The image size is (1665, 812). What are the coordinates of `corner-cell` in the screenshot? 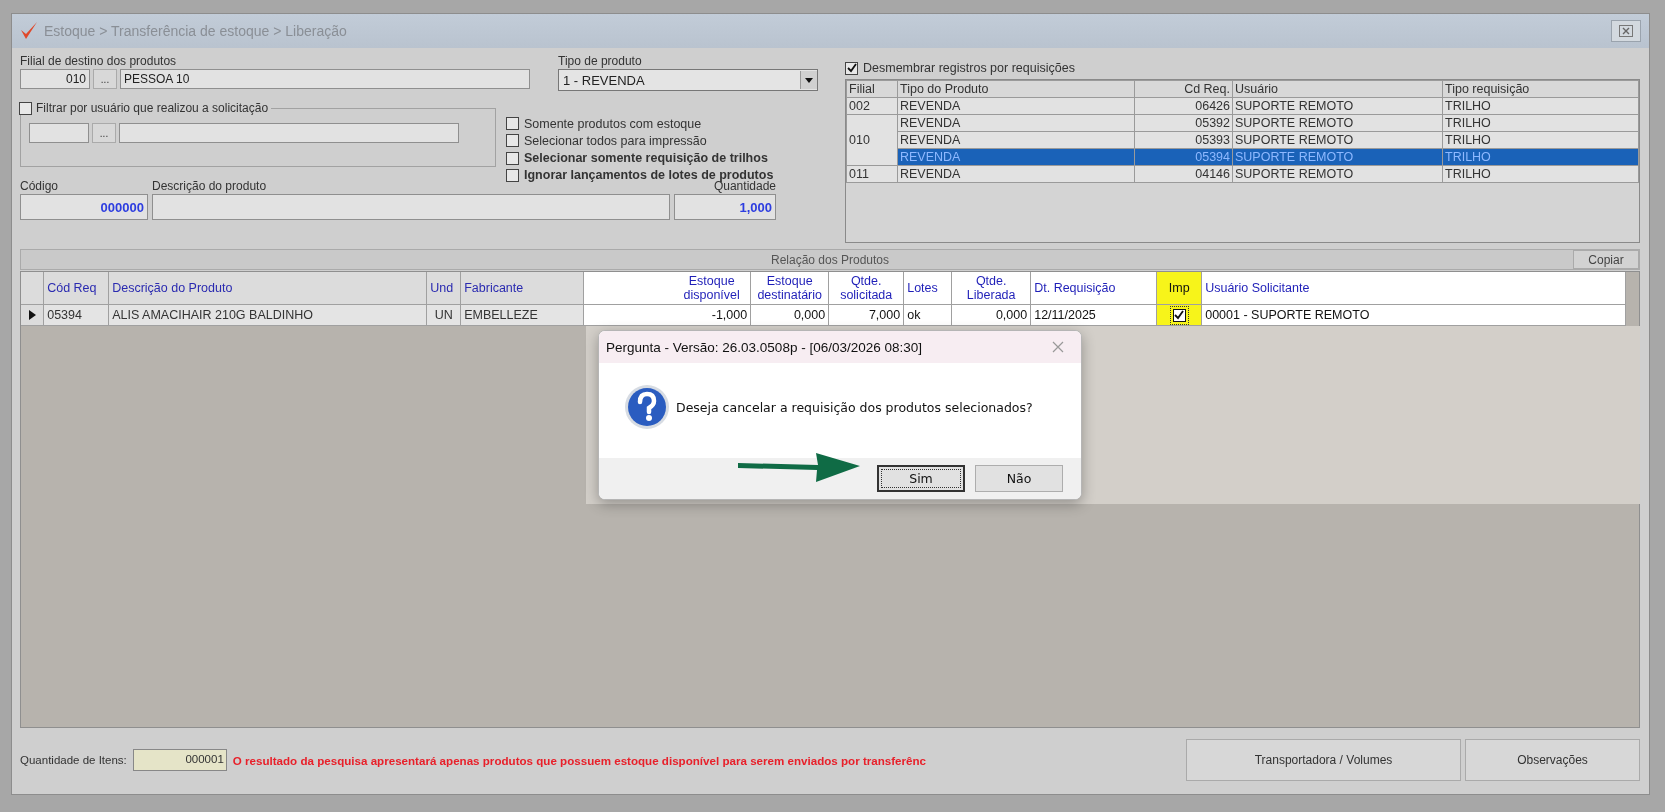 It's located at (33, 288).